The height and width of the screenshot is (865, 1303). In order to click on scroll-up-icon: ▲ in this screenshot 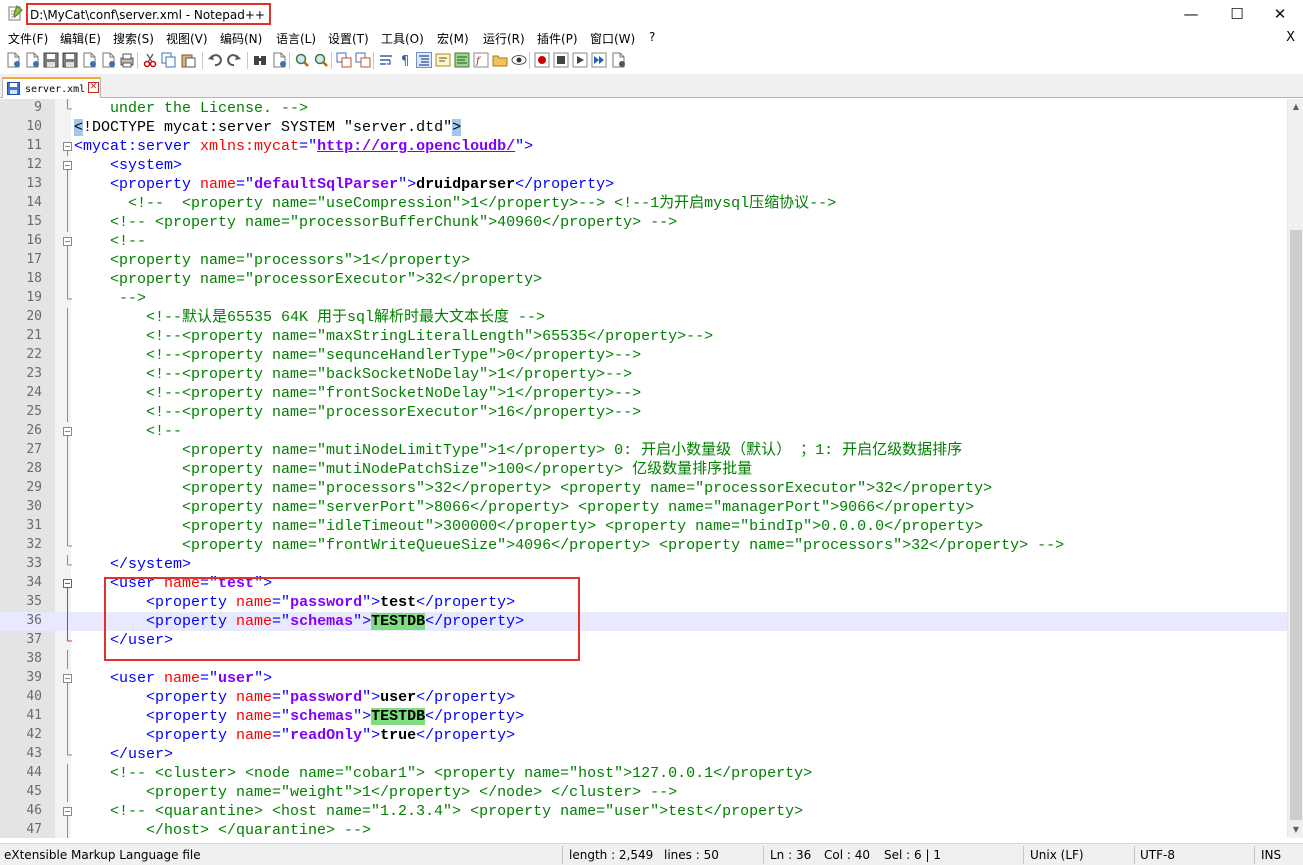, I will do `click(1295, 107)`.